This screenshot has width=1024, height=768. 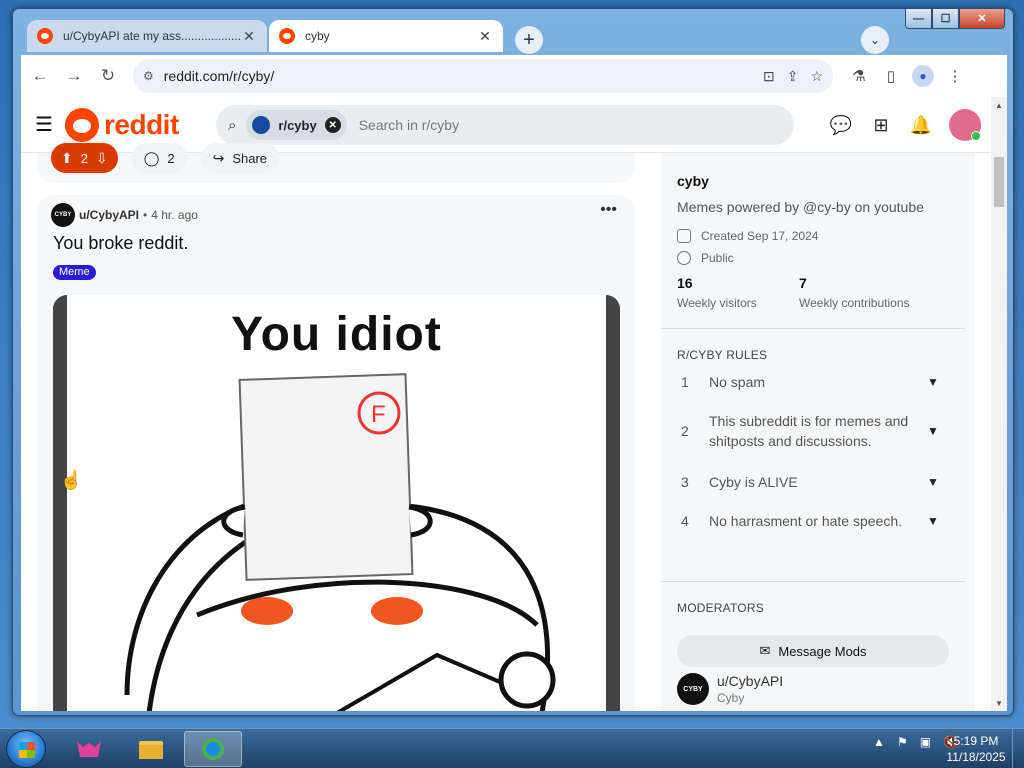 I want to click on hamburger-menu-icon: ☰, so click(x=47, y=124).